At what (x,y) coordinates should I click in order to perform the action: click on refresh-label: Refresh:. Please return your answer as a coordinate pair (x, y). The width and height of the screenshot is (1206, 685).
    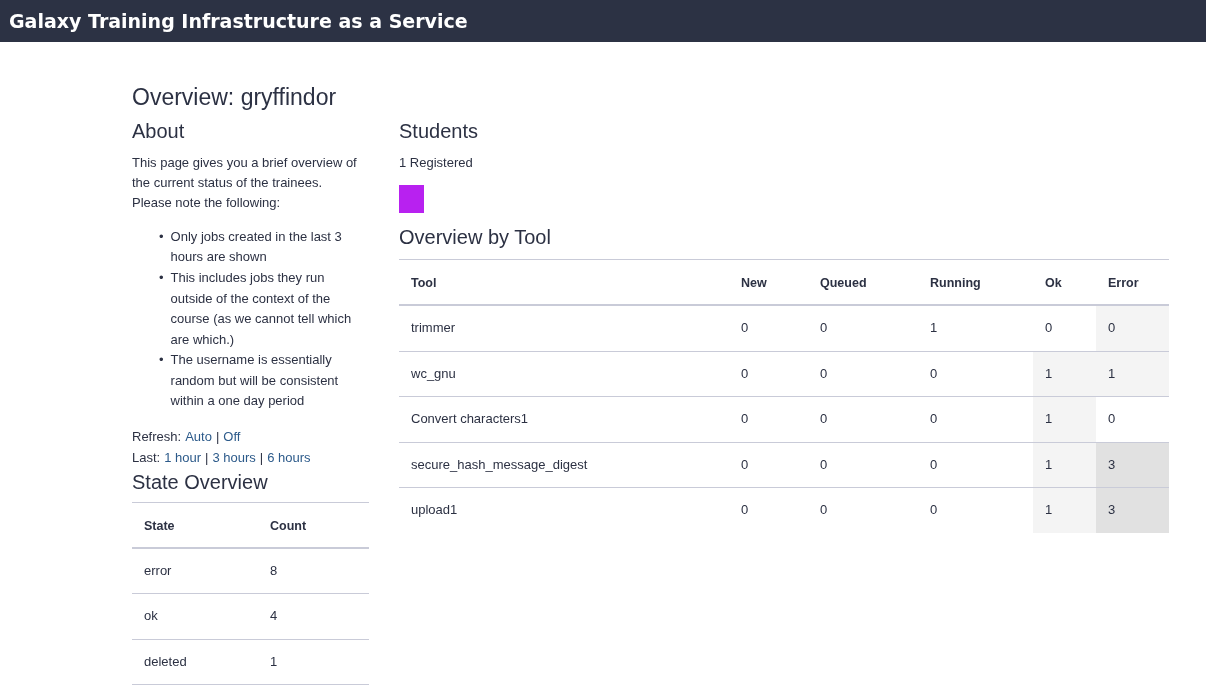
    Looking at the image, I should click on (157, 436).